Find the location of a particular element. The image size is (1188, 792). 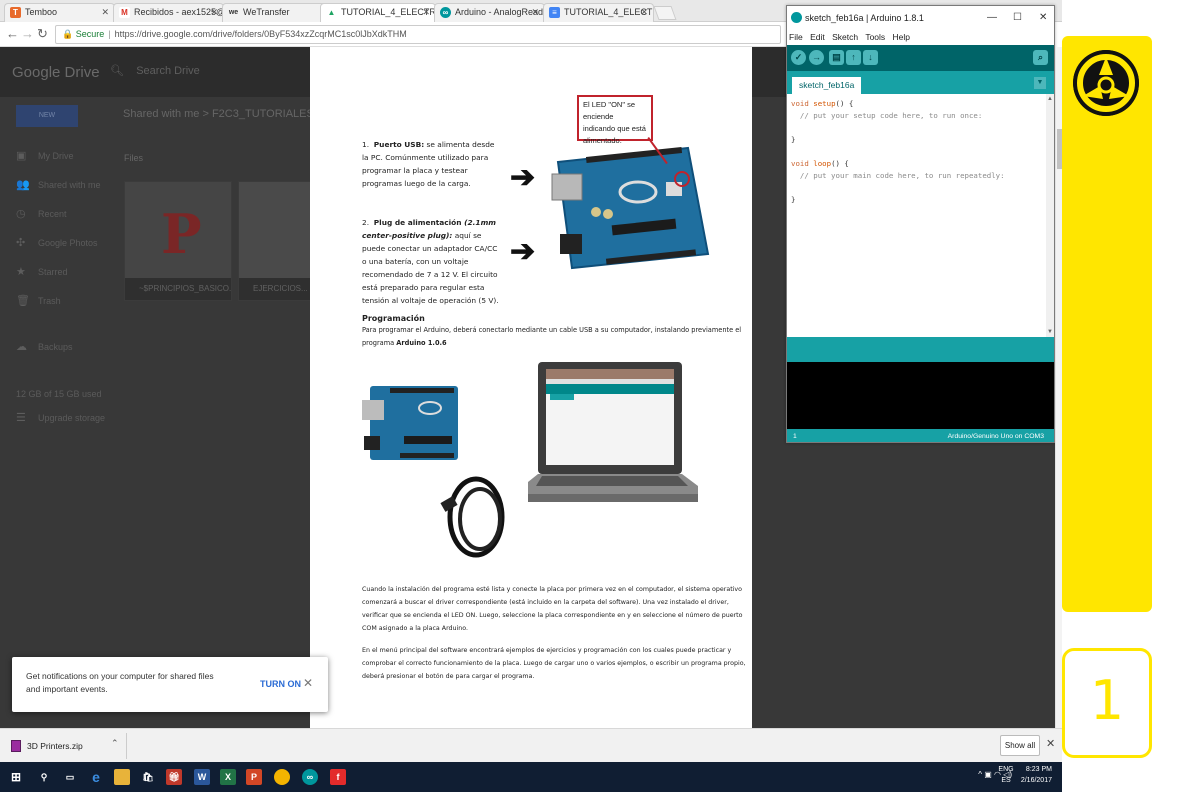

tab-temboo: T Temboo ✕ is located at coordinates (59, 12).